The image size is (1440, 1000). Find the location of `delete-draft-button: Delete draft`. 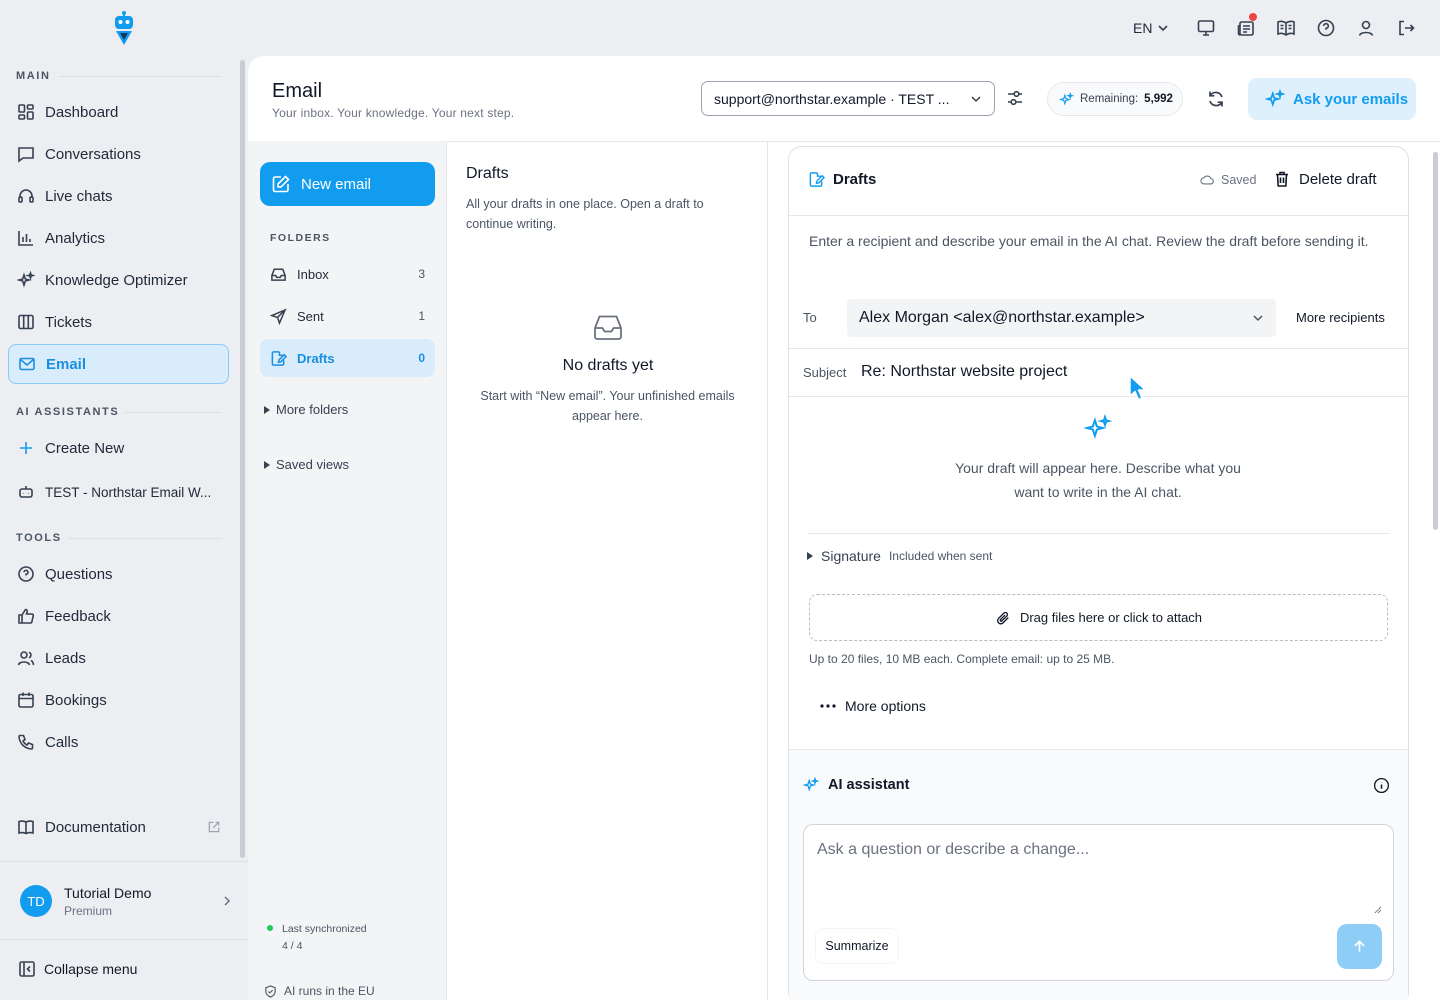

delete-draft-button: Delete draft is located at coordinates (1325, 179).